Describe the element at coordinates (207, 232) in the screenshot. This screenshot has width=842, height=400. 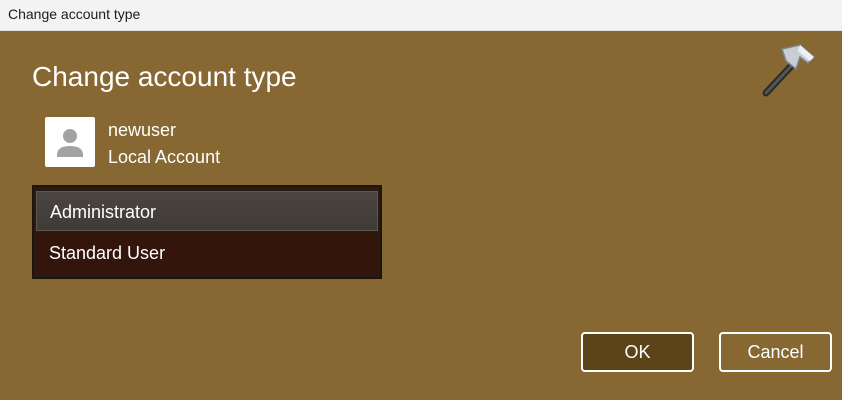
I see `account-type-listbox: Administrator Standard User` at that location.